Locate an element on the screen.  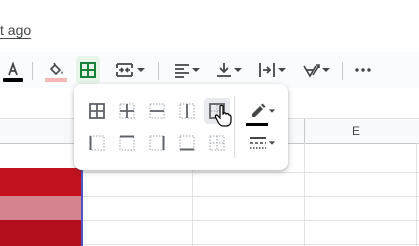
right-border-option is located at coordinates (157, 143).